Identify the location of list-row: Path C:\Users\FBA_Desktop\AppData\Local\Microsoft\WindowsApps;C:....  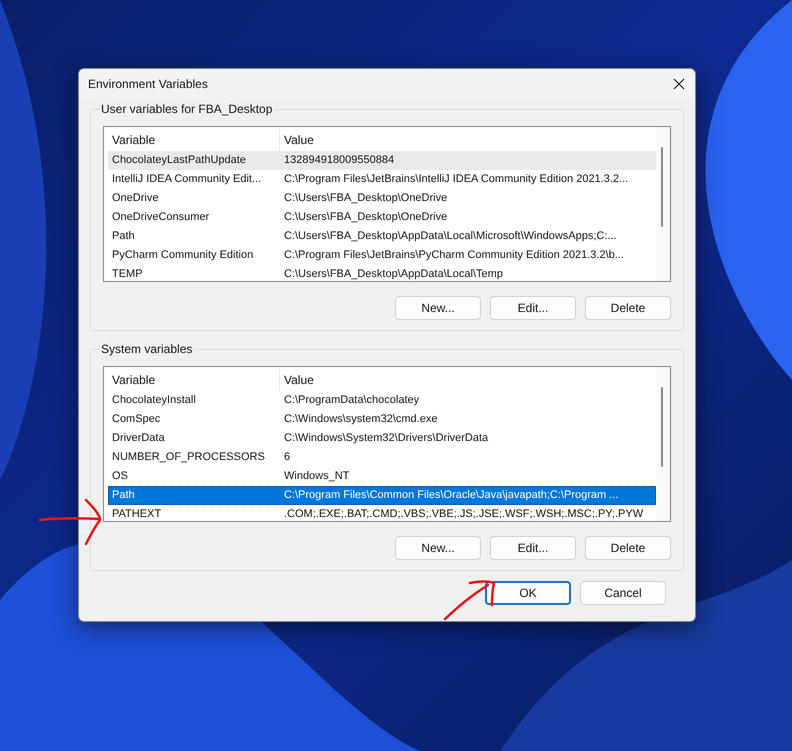
(382, 236).